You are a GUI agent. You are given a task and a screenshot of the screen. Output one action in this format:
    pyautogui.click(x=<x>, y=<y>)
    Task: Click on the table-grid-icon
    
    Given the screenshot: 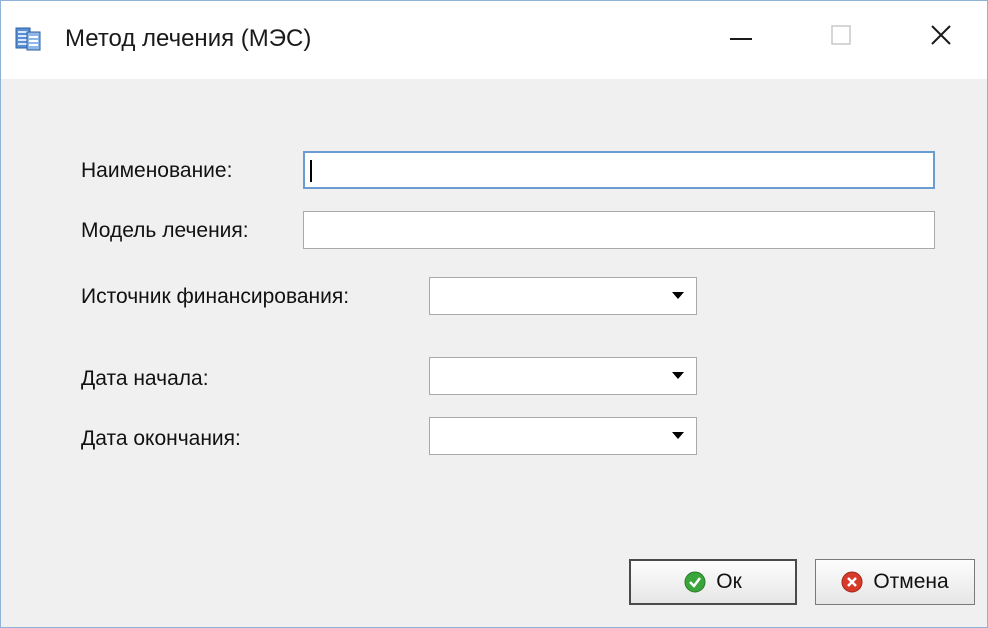 What is the action you would take?
    pyautogui.click(x=28, y=39)
    